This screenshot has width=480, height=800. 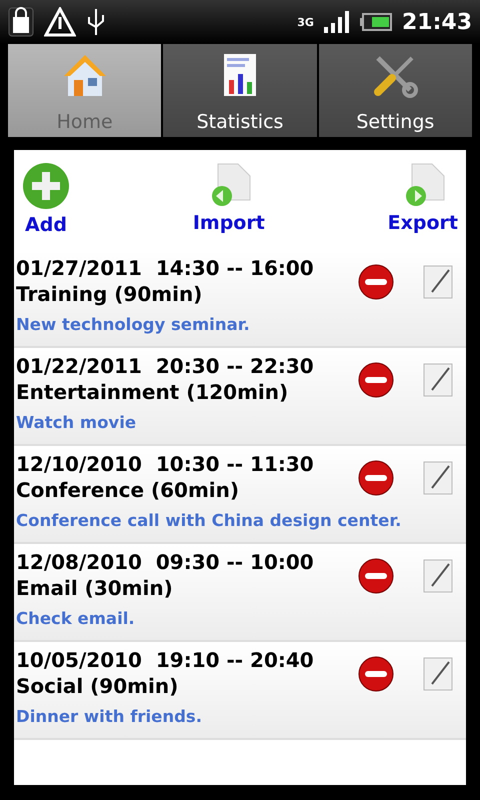 What do you see at coordinates (165, 562) in the screenshot?
I see `event-datetime: 12/08/2010 09:30 -- 10:00` at bounding box center [165, 562].